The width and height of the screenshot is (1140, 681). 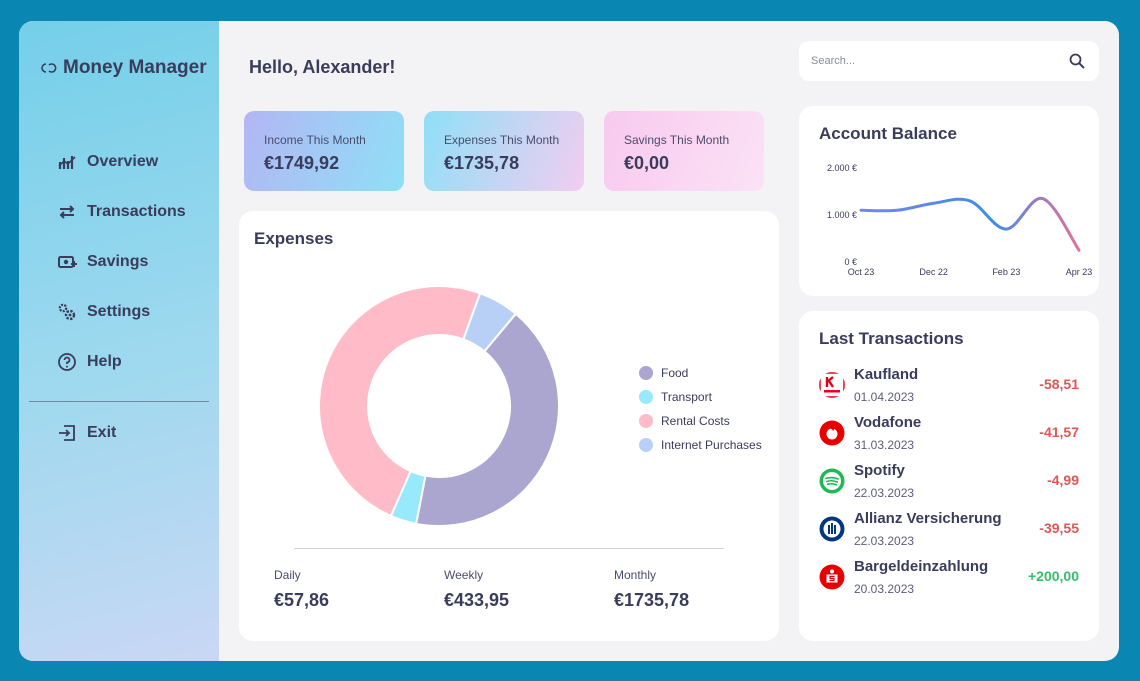 I want to click on transaction-amount: -41,57, so click(x=1059, y=432).